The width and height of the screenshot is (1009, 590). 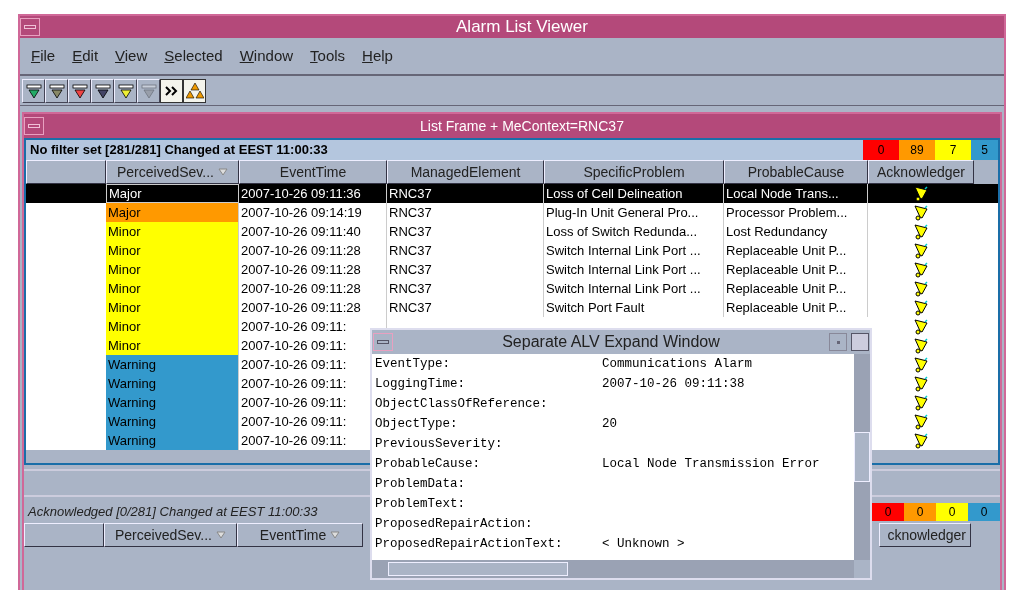 What do you see at coordinates (313, 212) in the screenshot?
I see `table-cell: 2007-10-26 09:14:19` at bounding box center [313, 212].